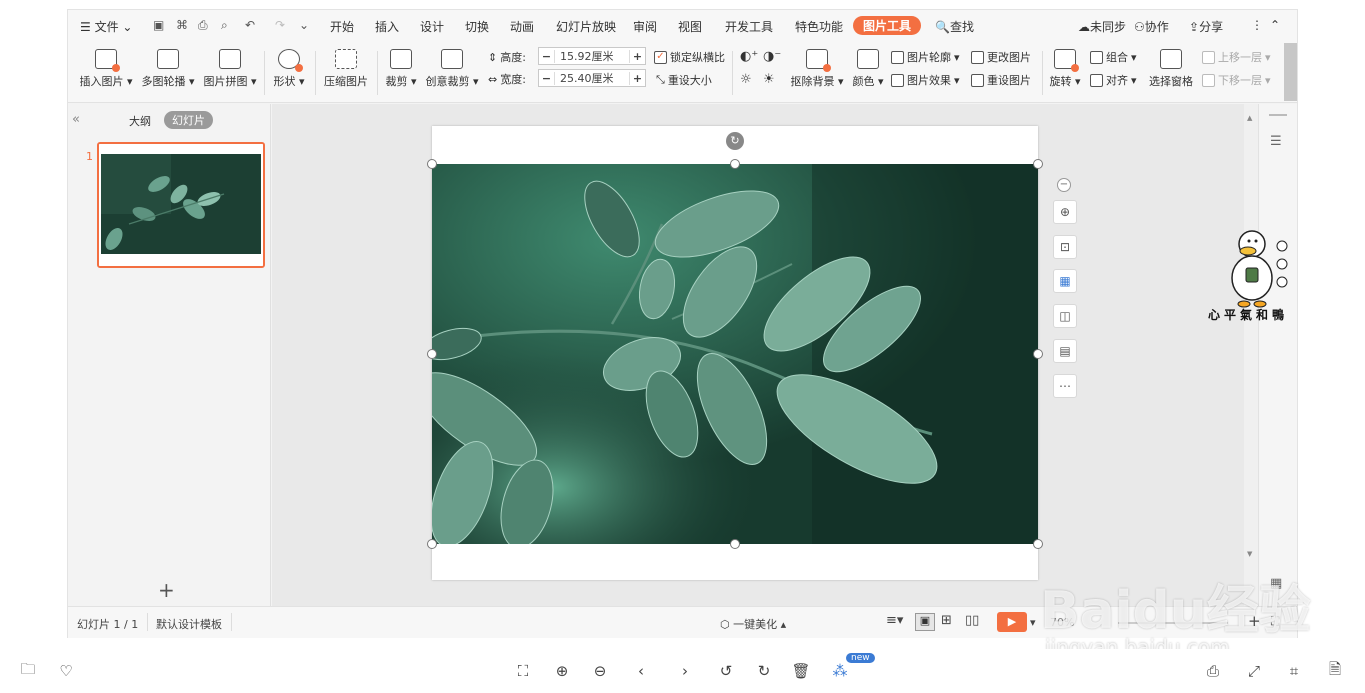 The height and width of the screenshot is (693, 1365). I want to click on file-menu: ☰ 文件 ⌄, so click(106, 26).